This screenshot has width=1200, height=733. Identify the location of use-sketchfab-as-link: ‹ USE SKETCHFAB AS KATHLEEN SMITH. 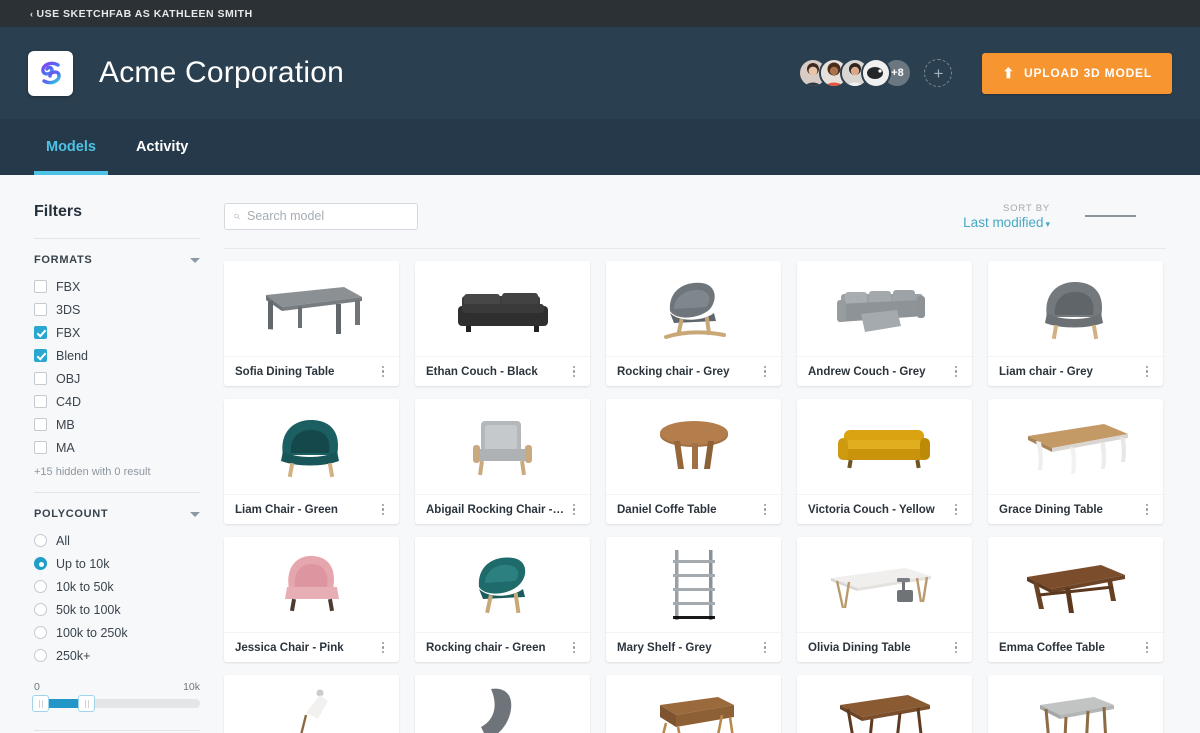
(141, 14).